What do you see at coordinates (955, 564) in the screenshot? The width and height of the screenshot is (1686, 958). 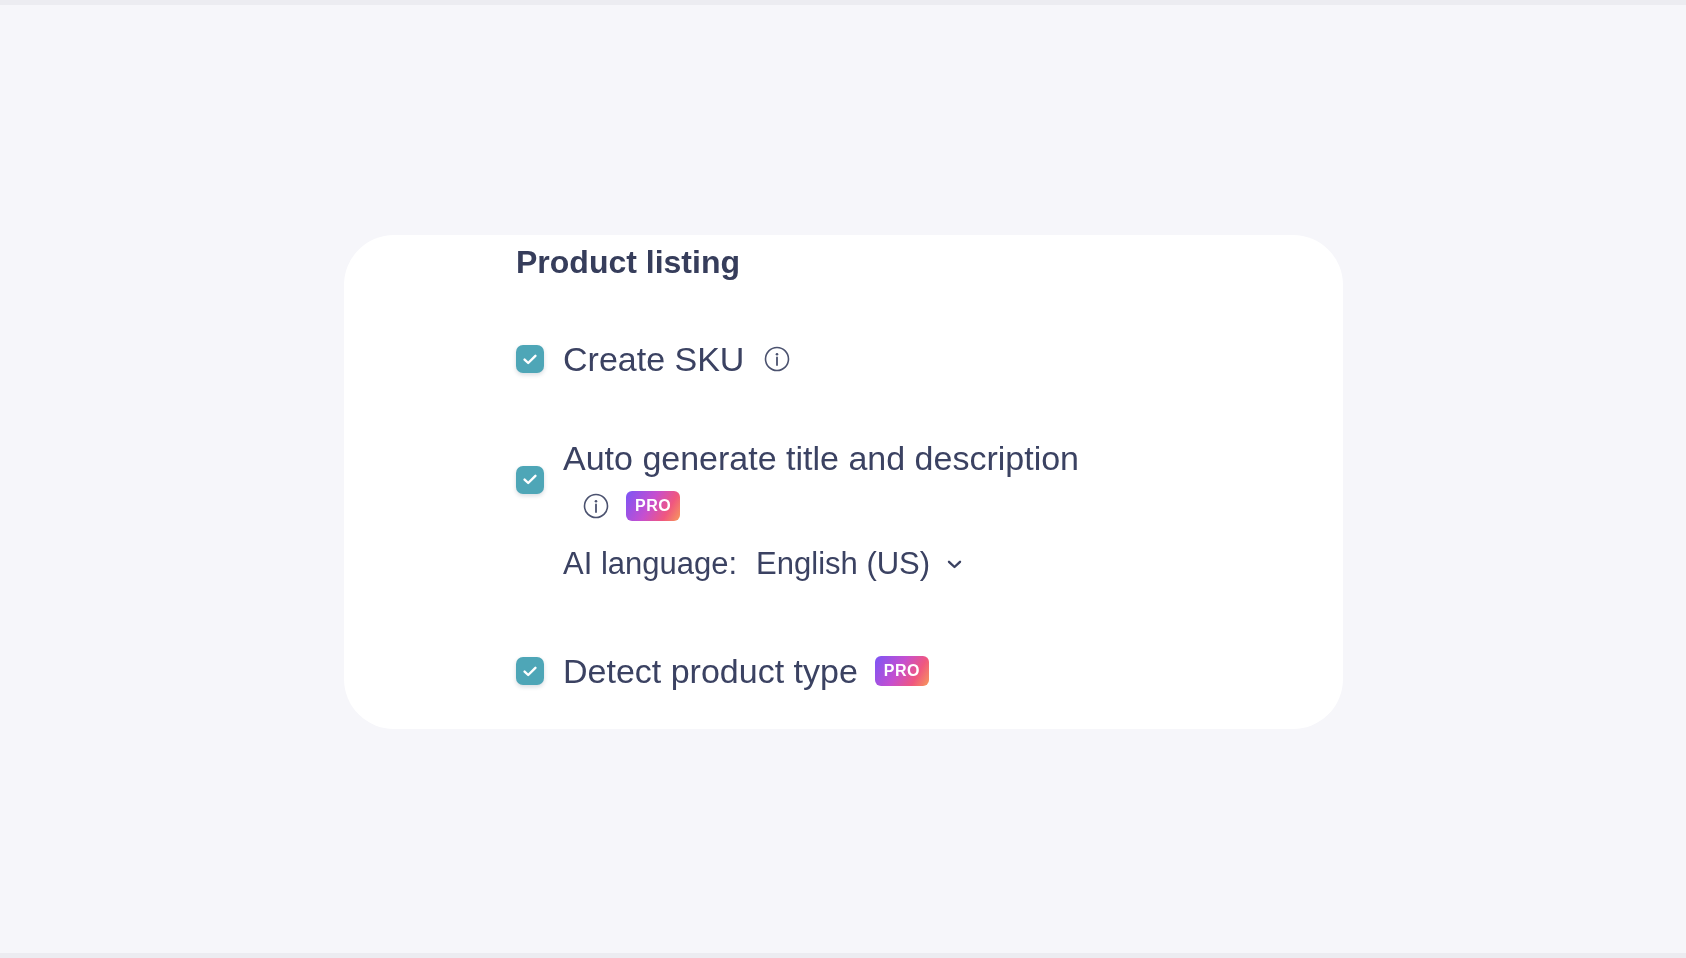 I see `chevron-down-icon` at bounding box center [955, 564].